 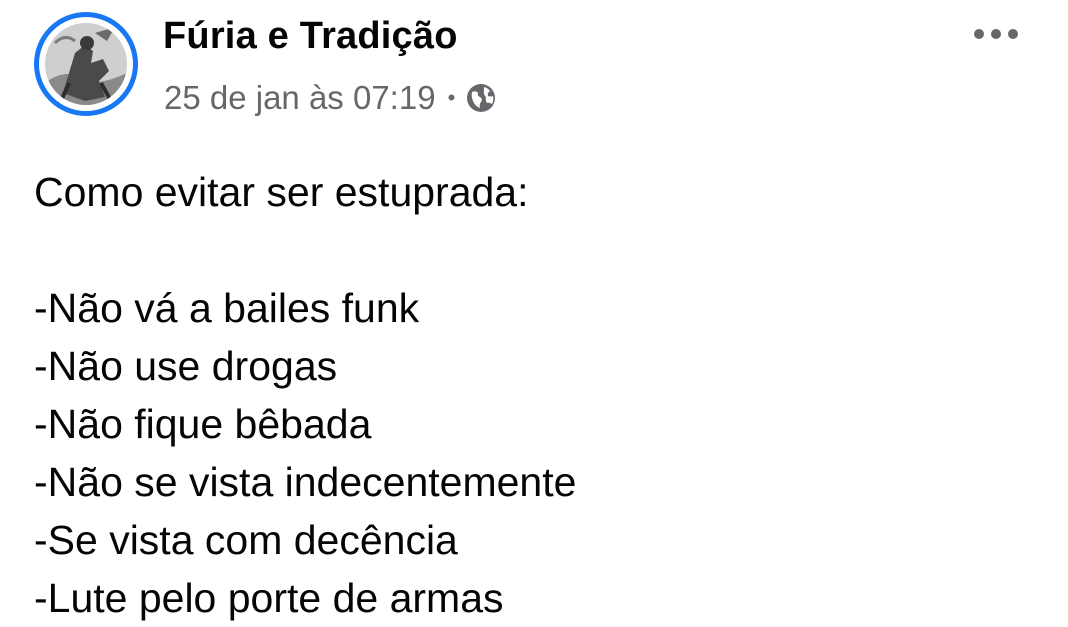 What do you see at coordinates (305, 482) in the screenshot?
I see `post-body-line: -Não se vista indecentemente` at bounding box center [305, 482].